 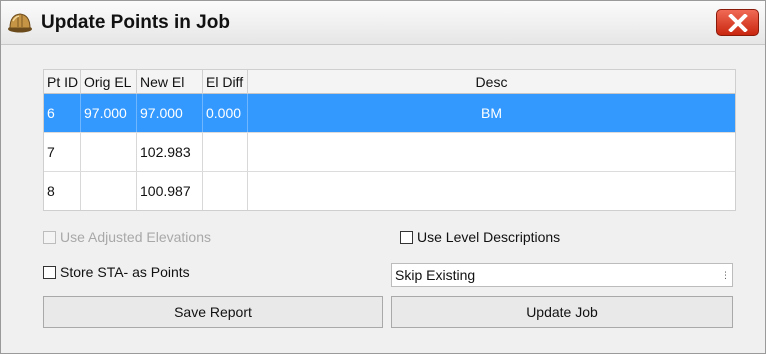 I want to click on close-x-icon, so click(x=737, y=22).